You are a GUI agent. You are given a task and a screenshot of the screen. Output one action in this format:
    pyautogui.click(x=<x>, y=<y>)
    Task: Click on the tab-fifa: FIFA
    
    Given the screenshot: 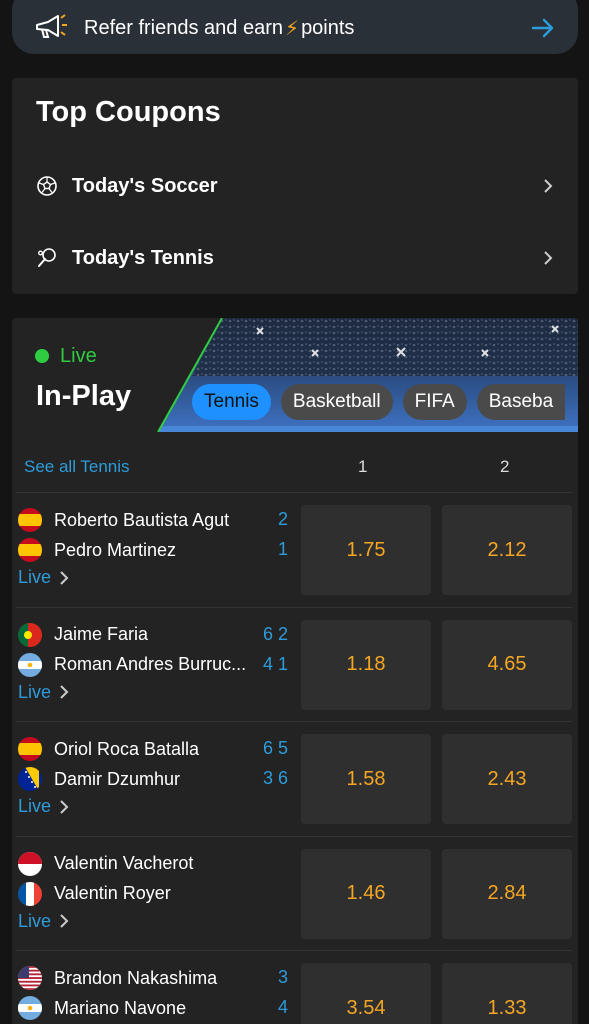 What is the action you would take?
    pyautogui.click(x=434, y=402)
    